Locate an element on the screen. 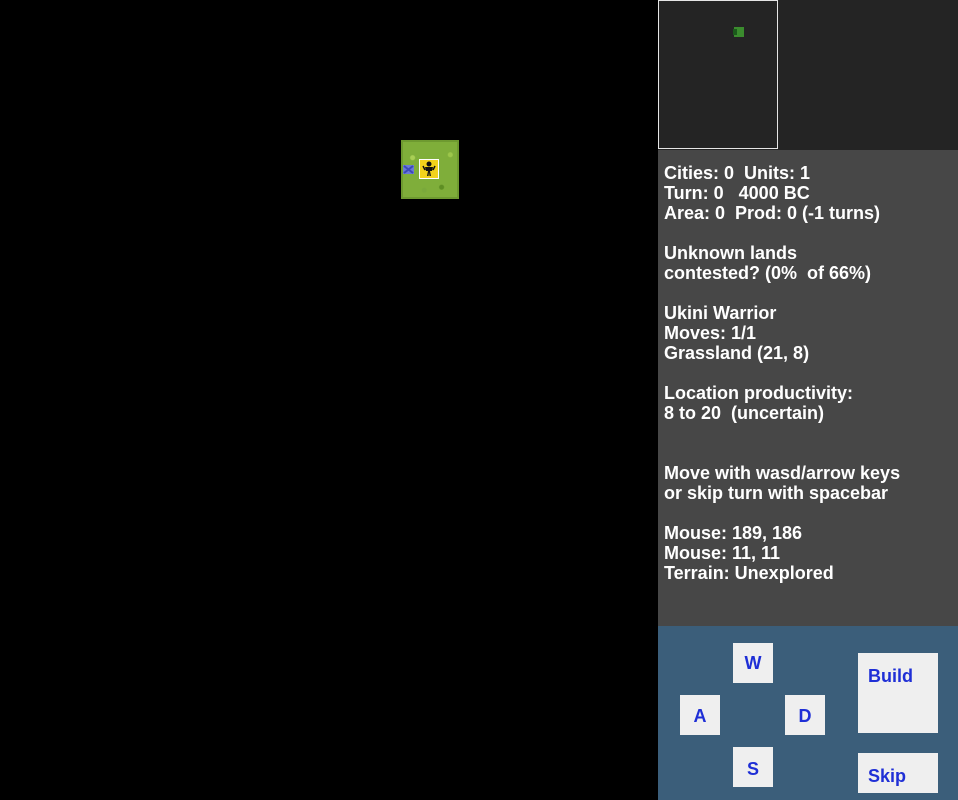  flag-icon is located at coordinates (409, 170).